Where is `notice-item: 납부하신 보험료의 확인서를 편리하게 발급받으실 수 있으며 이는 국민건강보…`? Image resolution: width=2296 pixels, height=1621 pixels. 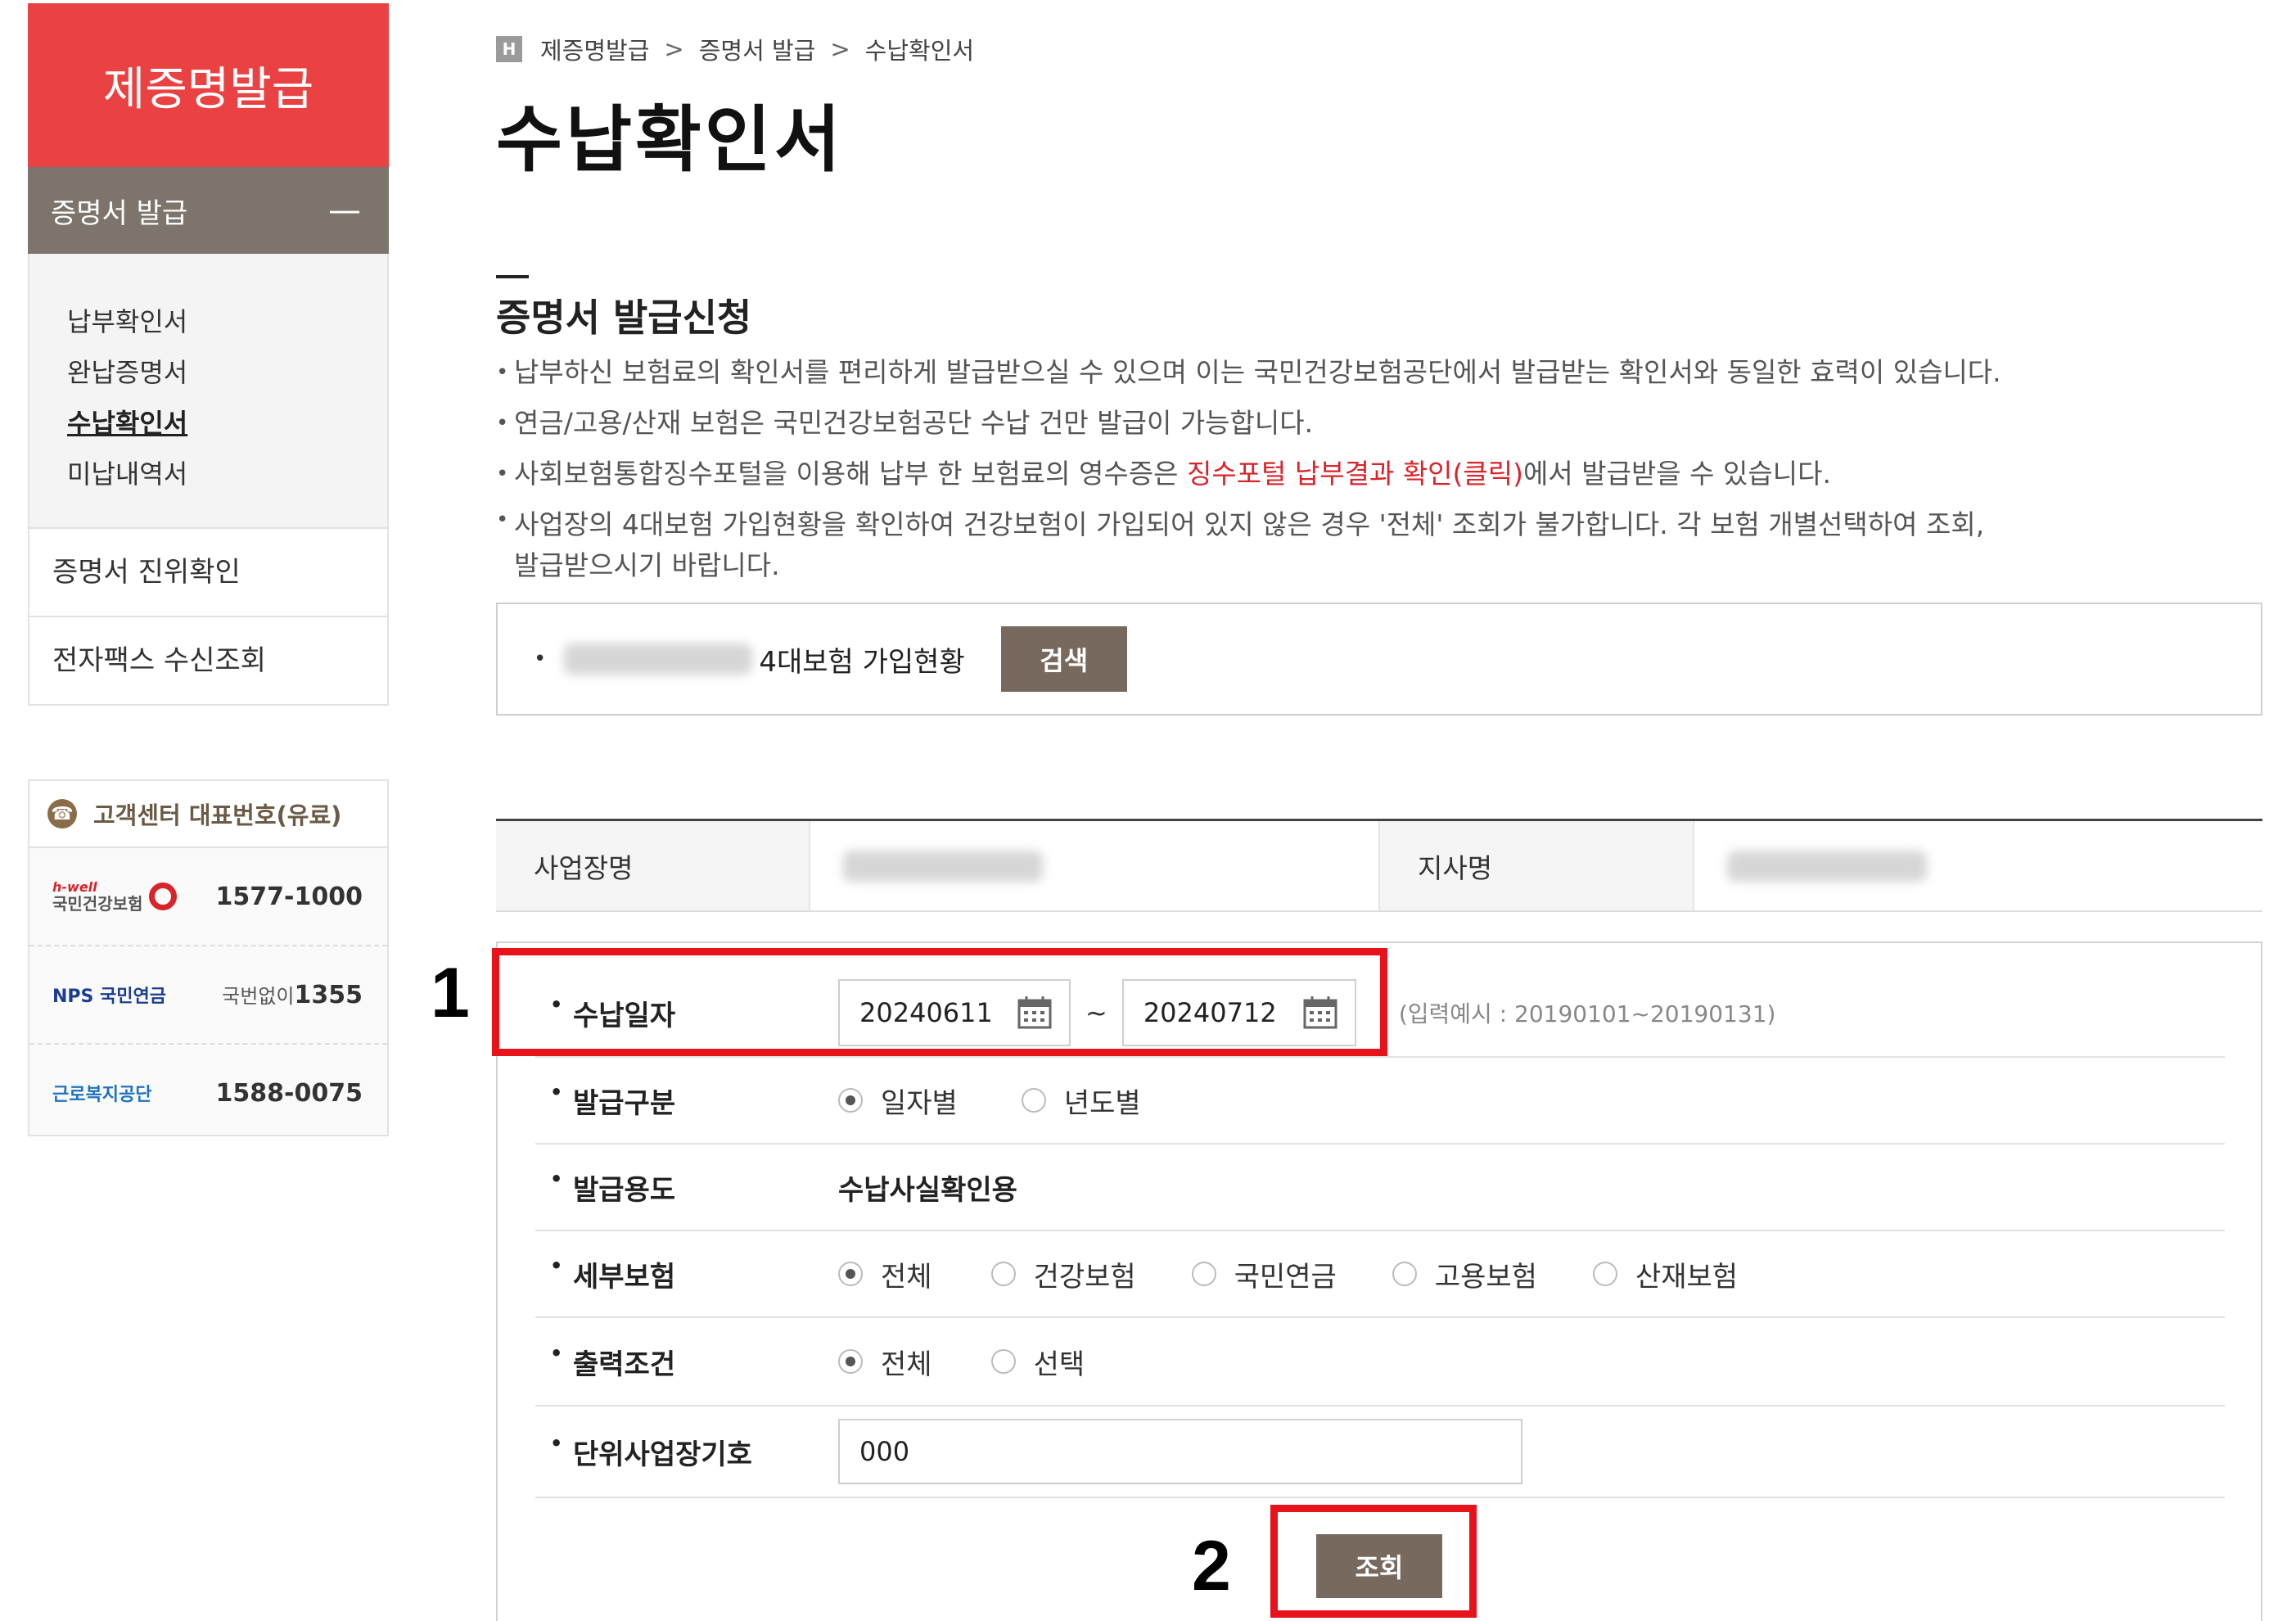 notice-item: 납부하신 보험료의 확인서를 편리하게 발급받으실 수 있으며 이는 국민건강보… is located at coordinates (1376, 372).